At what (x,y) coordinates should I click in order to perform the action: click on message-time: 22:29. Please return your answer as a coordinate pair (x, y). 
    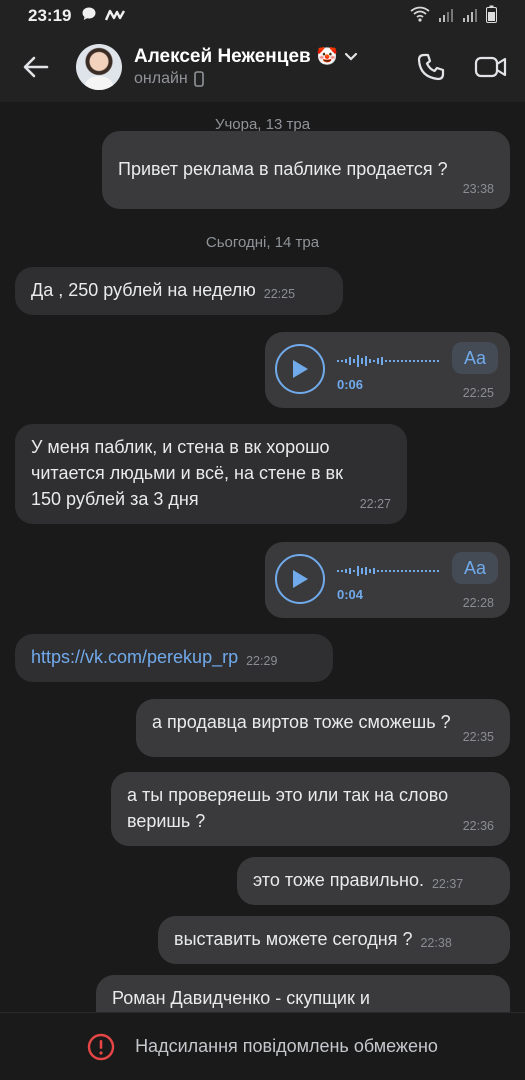
    Looking at the image, I should click on (262, 661).